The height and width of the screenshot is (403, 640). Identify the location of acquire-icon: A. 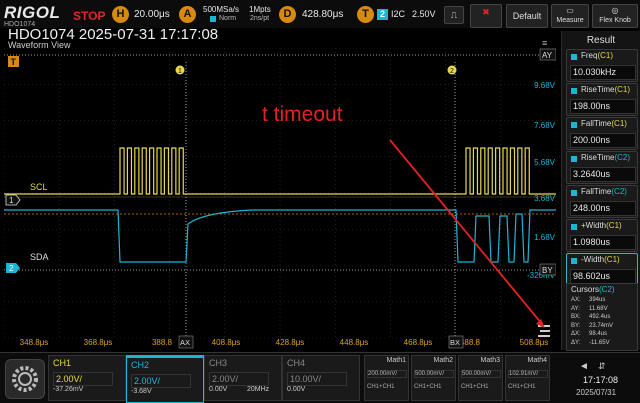
(187, 14).